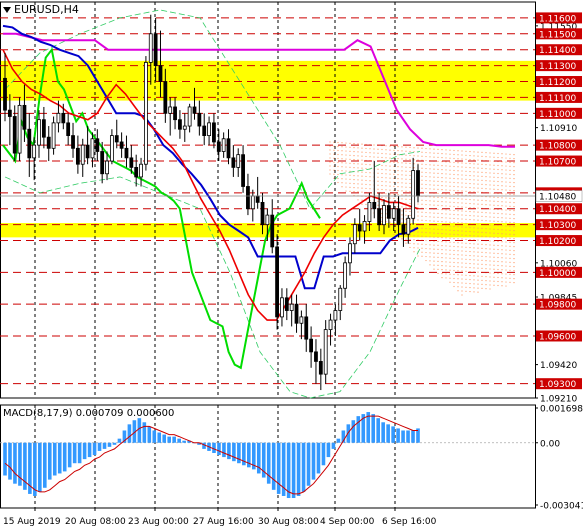 The width and height of the screenshot is (583, 532). I want to click on dropdown-triangle-icon, so click(7, 10).